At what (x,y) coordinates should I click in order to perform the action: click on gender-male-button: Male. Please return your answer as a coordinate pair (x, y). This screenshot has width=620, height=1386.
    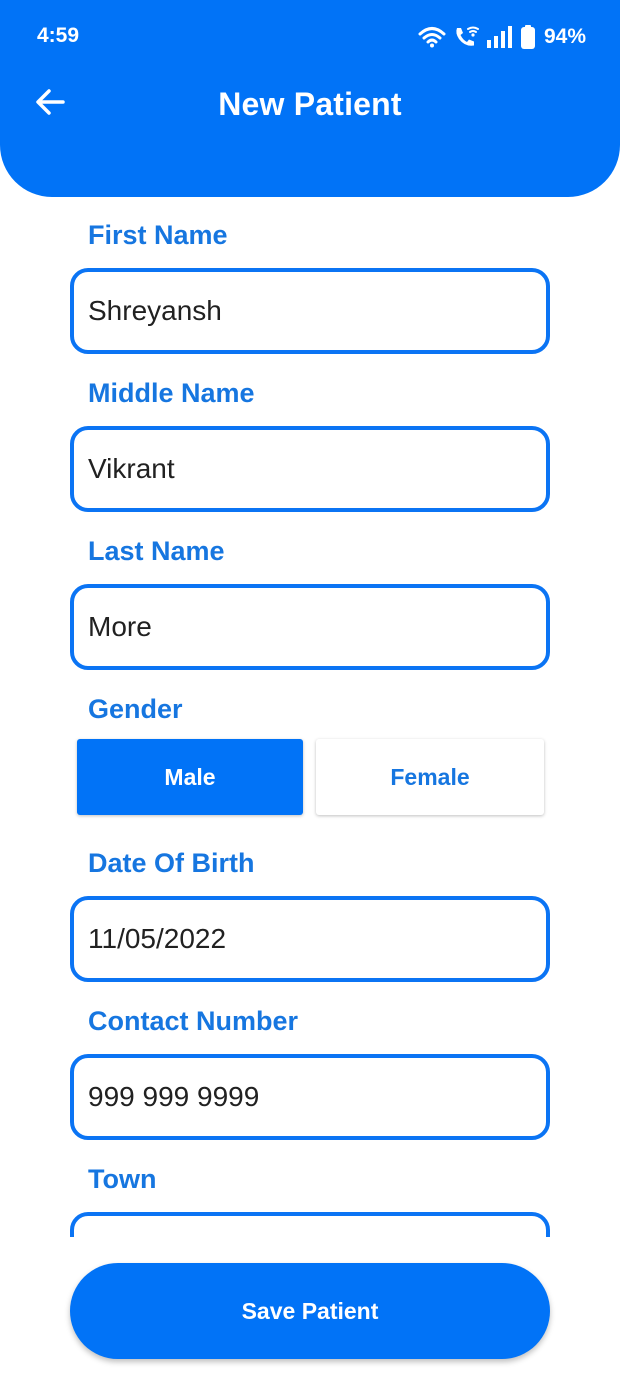
    Looking at the image, I should click on (190, 777).